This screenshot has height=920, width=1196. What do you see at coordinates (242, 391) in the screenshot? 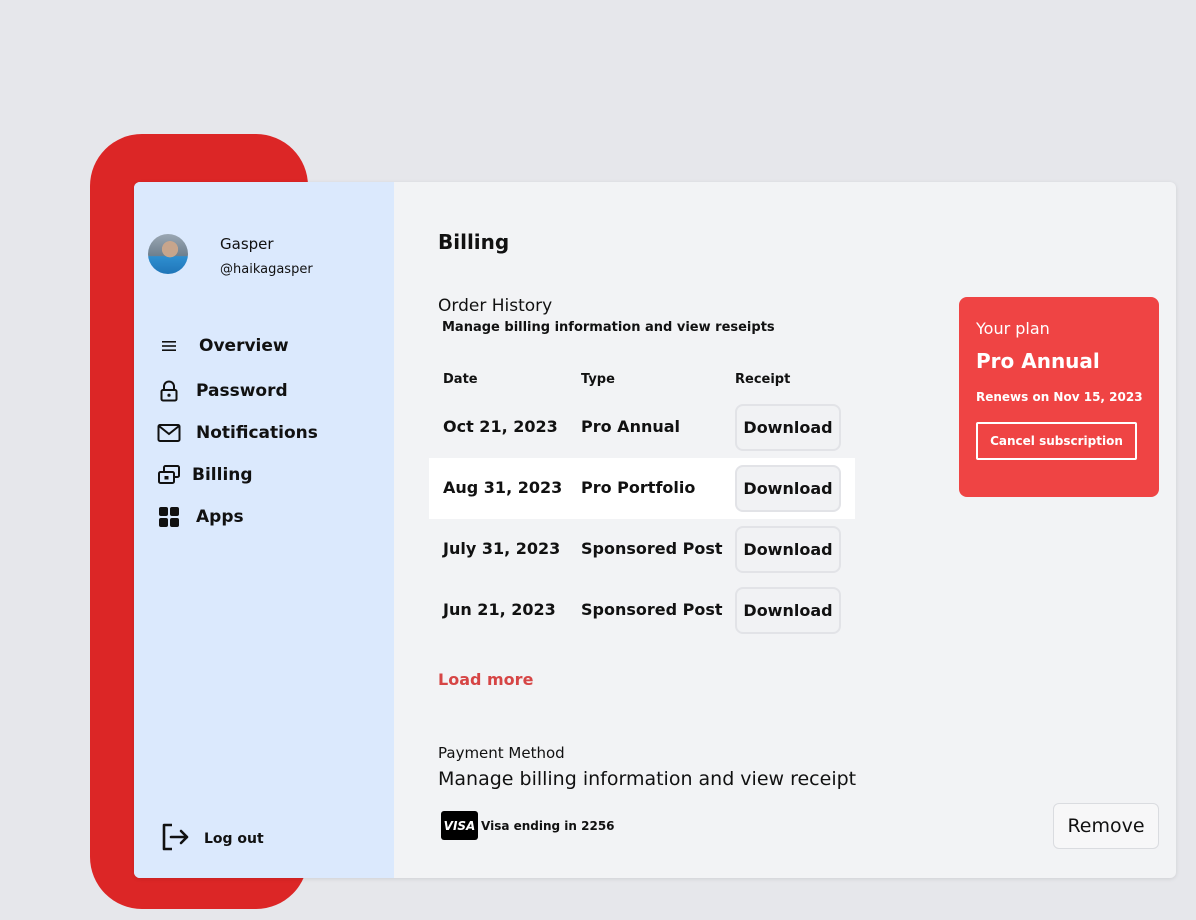
I see `sidebar-item-label: Password` at bounding box center [242, 391].